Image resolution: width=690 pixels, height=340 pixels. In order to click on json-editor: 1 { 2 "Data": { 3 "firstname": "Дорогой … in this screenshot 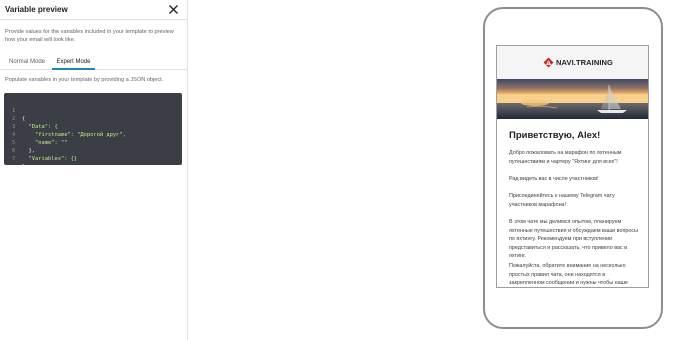, I will do `click(93, 129)`.